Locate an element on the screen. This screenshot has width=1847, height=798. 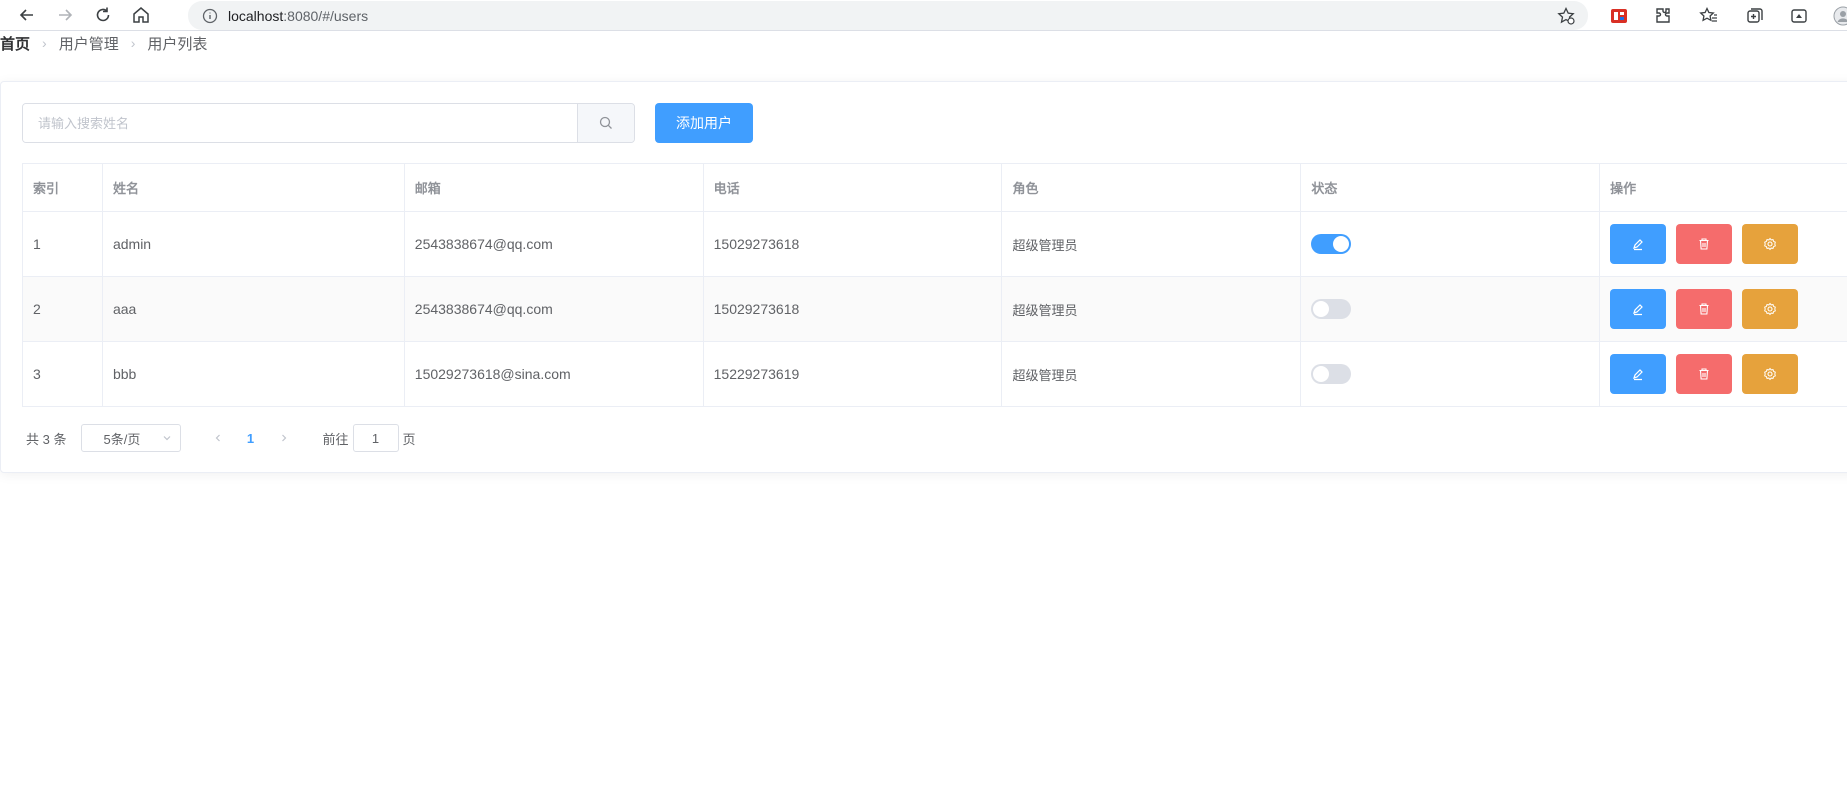
breadcrumb-home: 首页 is located at coordinates (15, 43).